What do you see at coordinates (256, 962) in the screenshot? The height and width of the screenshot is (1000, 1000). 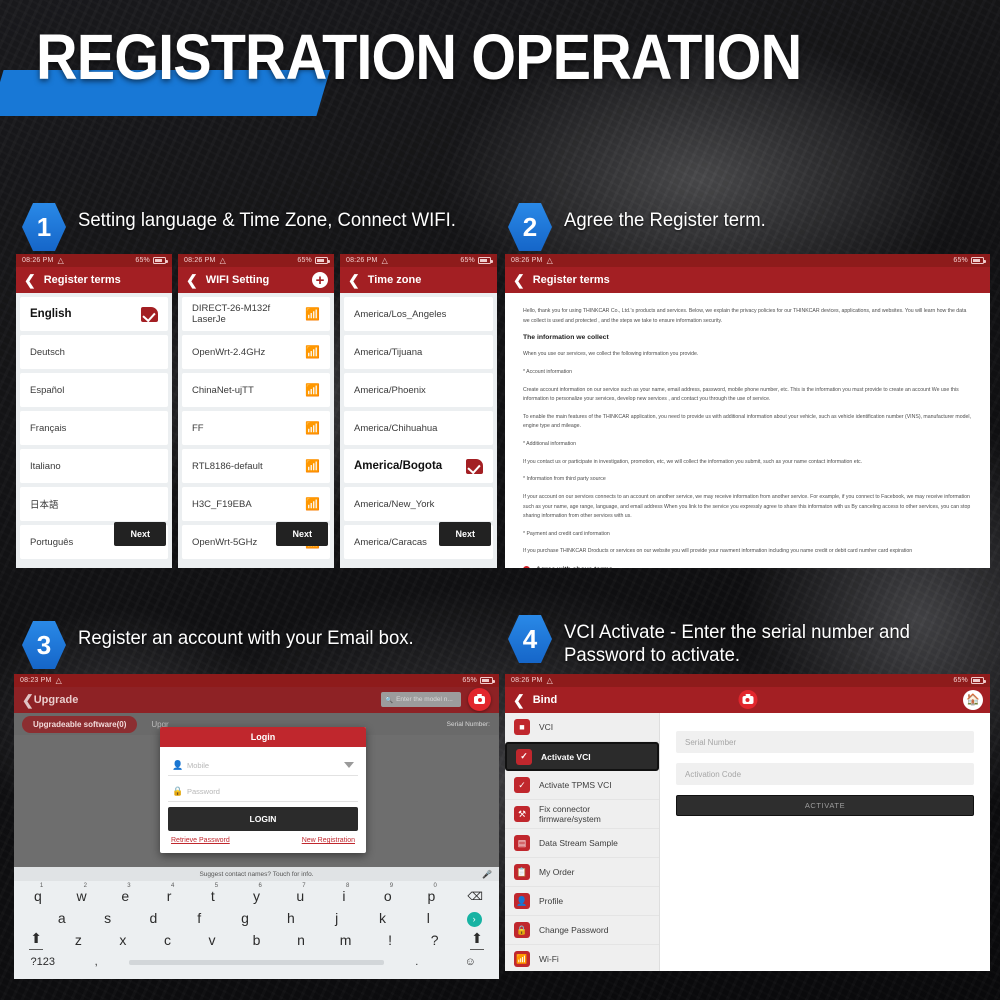 I see `space-key` at bounding box center [256, 962].